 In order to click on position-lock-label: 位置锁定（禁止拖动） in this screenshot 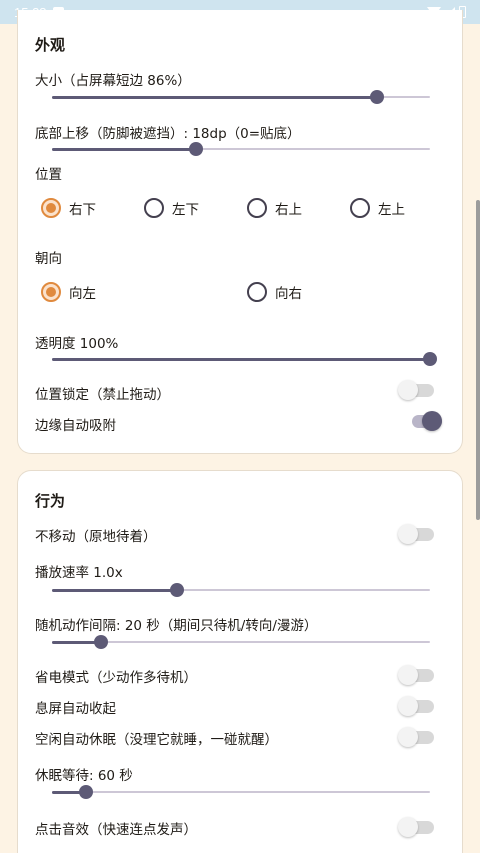, I will do `click(102, 395)`.